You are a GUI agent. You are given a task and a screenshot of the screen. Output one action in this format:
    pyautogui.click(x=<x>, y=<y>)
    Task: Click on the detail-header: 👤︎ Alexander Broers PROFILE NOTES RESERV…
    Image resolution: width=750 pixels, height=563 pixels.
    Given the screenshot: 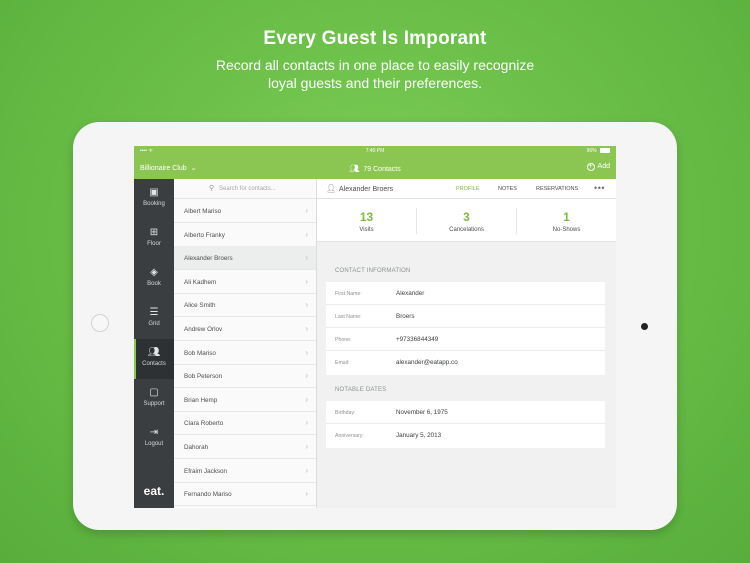 What is the action you would take?
    pyautogui.click(x=466, y=189)
    